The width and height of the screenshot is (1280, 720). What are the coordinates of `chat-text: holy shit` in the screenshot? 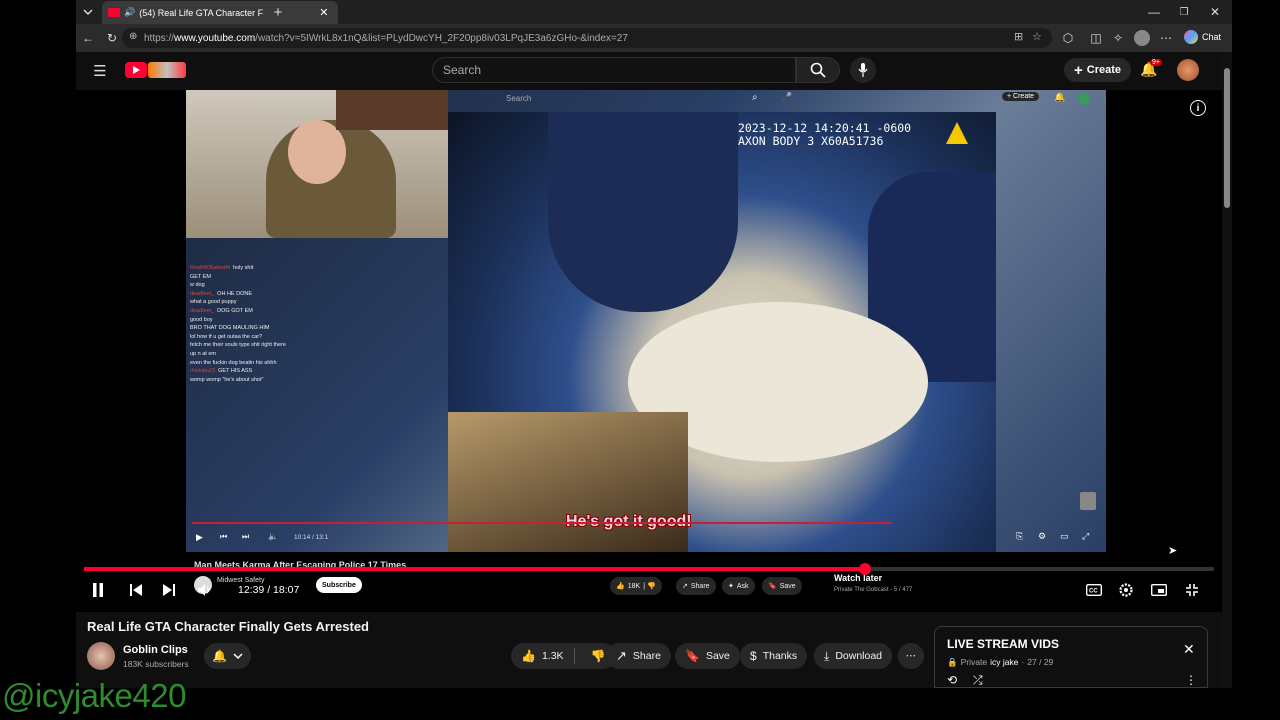 It's located at (243, 268).